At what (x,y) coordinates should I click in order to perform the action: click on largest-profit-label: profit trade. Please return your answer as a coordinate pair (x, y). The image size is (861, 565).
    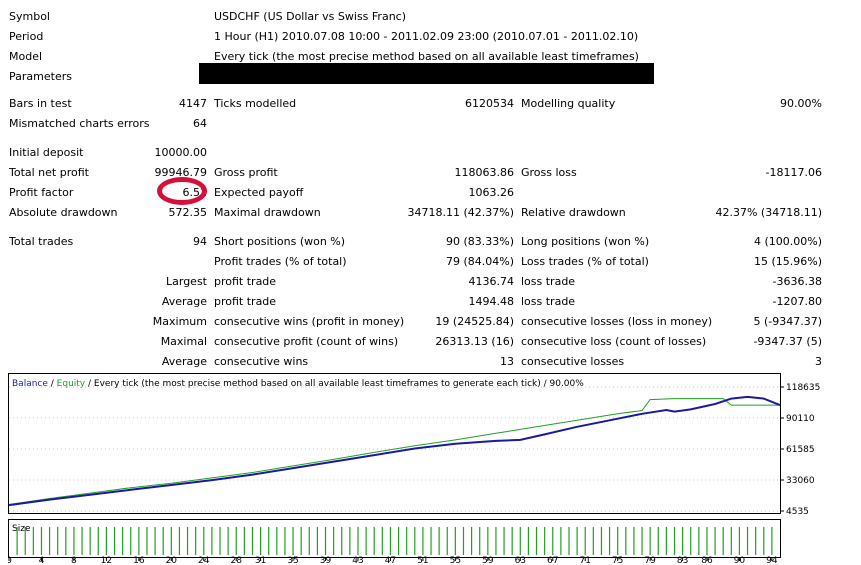
    Looking at the image, I should click on (245, 281).